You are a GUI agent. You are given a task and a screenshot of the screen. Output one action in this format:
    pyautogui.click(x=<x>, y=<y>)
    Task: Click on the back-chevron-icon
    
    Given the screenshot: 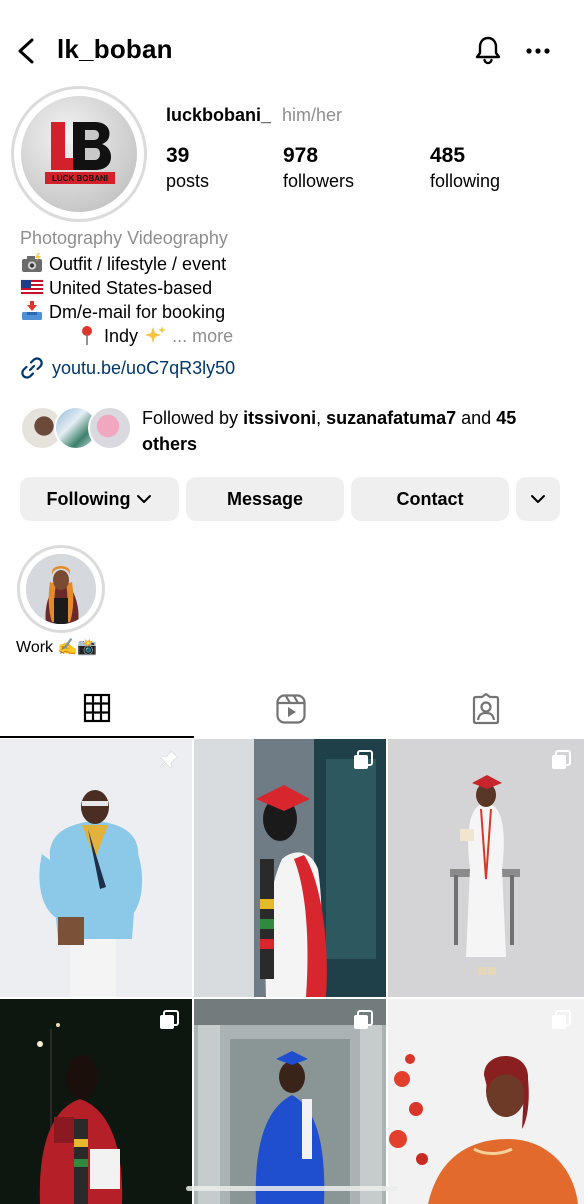 What is the action you would take?
    pyautogui.click(x=26, y=51)
    